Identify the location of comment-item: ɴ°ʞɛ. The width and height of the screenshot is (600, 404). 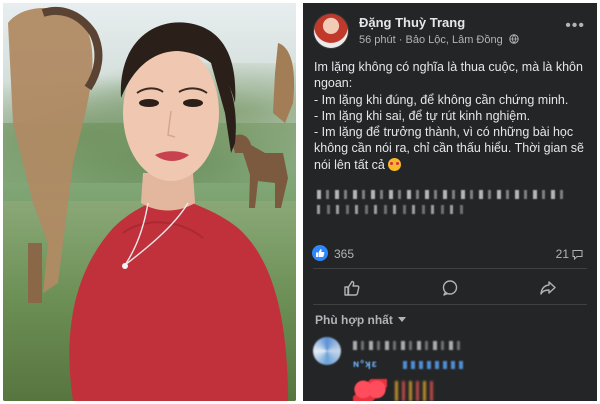
(450, 368).